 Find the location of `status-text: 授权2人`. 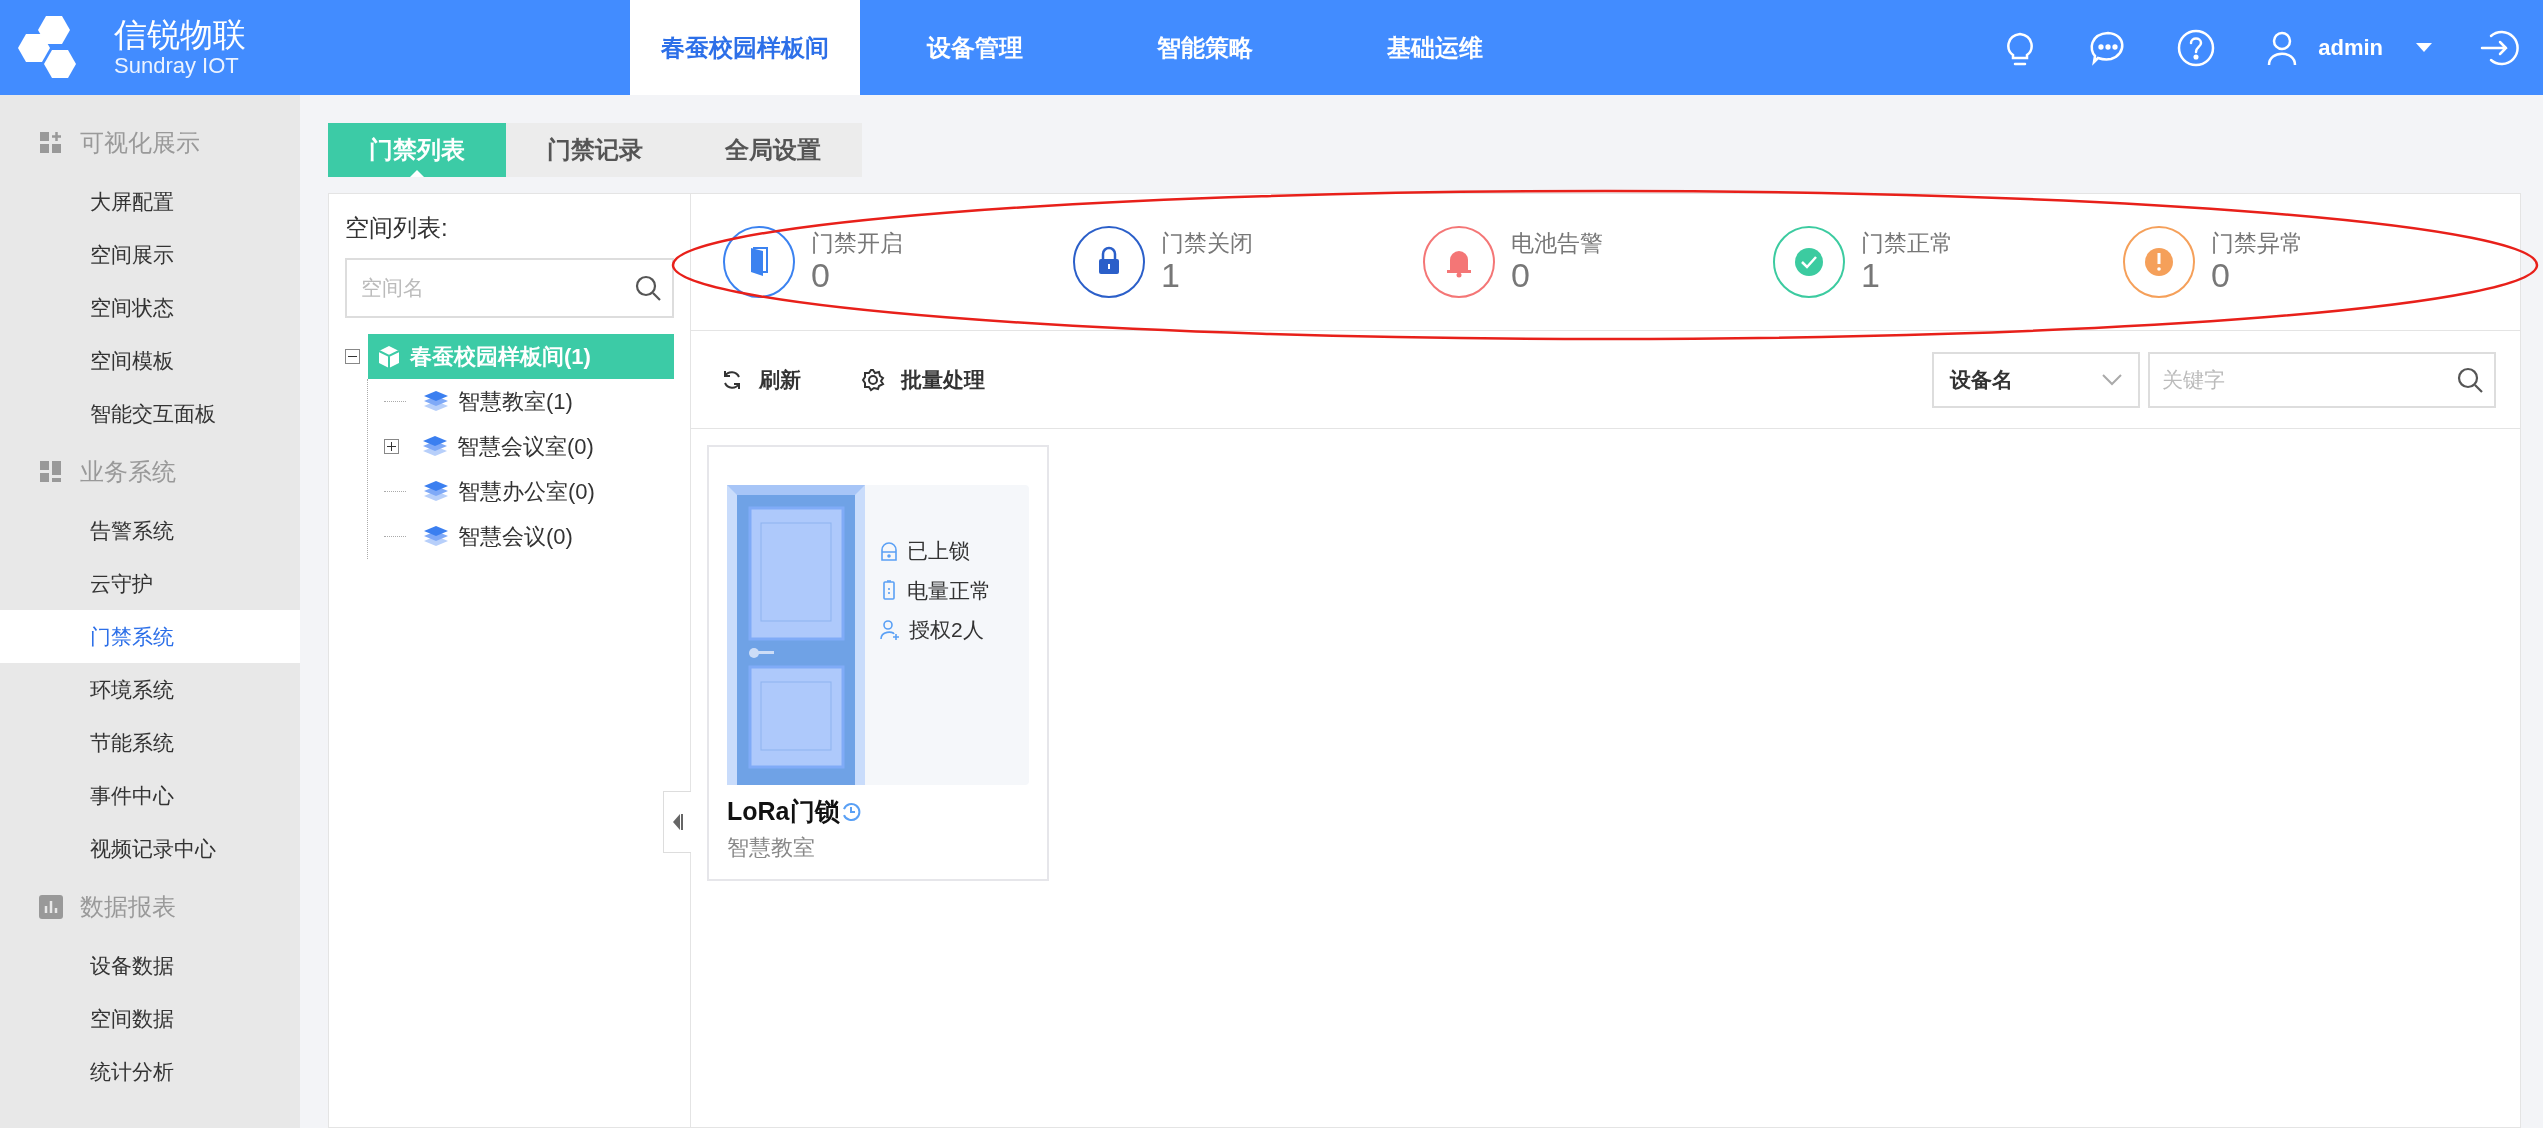

status-text: 授权2人 is located at coordinates (946, 630).